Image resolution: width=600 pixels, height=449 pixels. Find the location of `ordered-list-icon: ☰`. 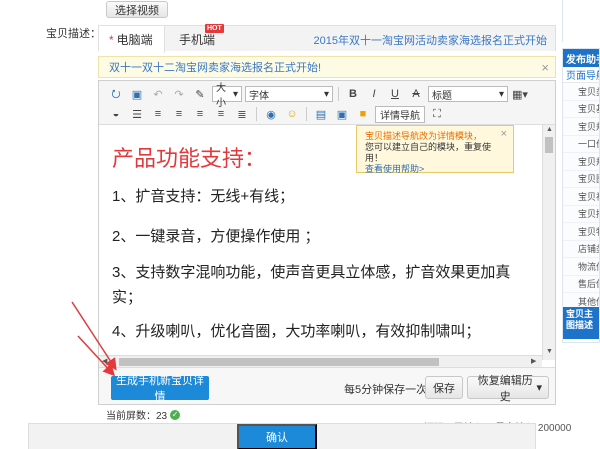

ordered-list-icon: ☰ is located at coordinates (137, 114).